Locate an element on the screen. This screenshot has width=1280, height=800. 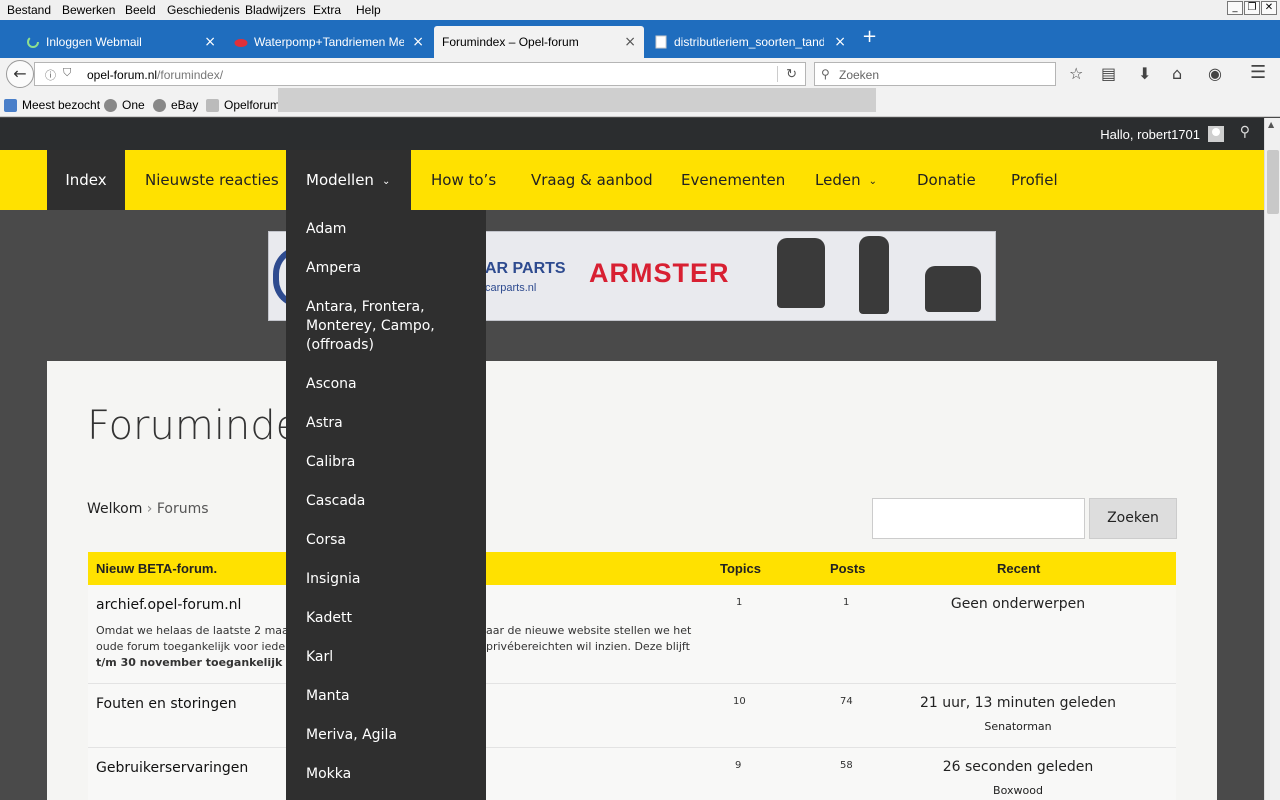
bookmark-meest-bezocht: Meest bezocht is located at coordinates (52, 105).